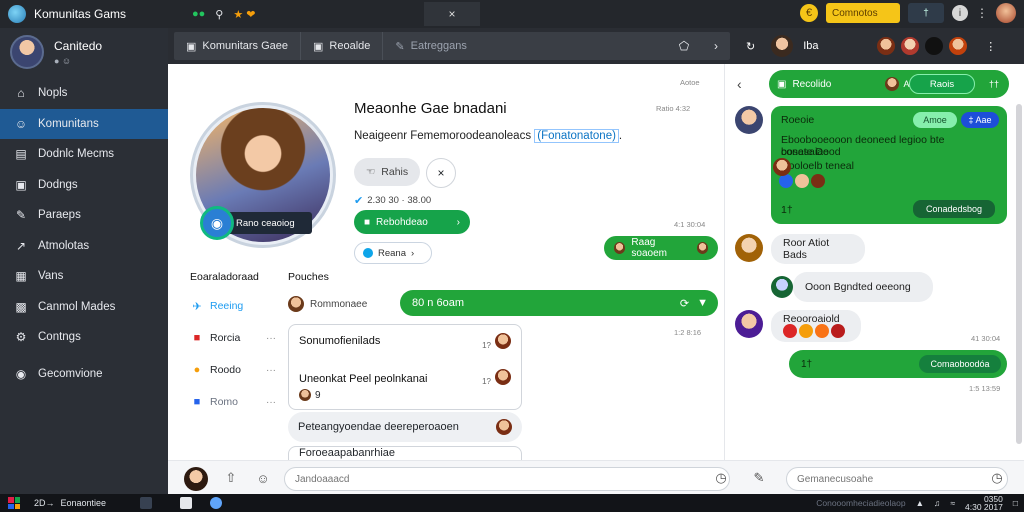 The height and width of the screenshot is (512, 1024). I want to click on chevron-down-icon: ▼, so click(702, 303).